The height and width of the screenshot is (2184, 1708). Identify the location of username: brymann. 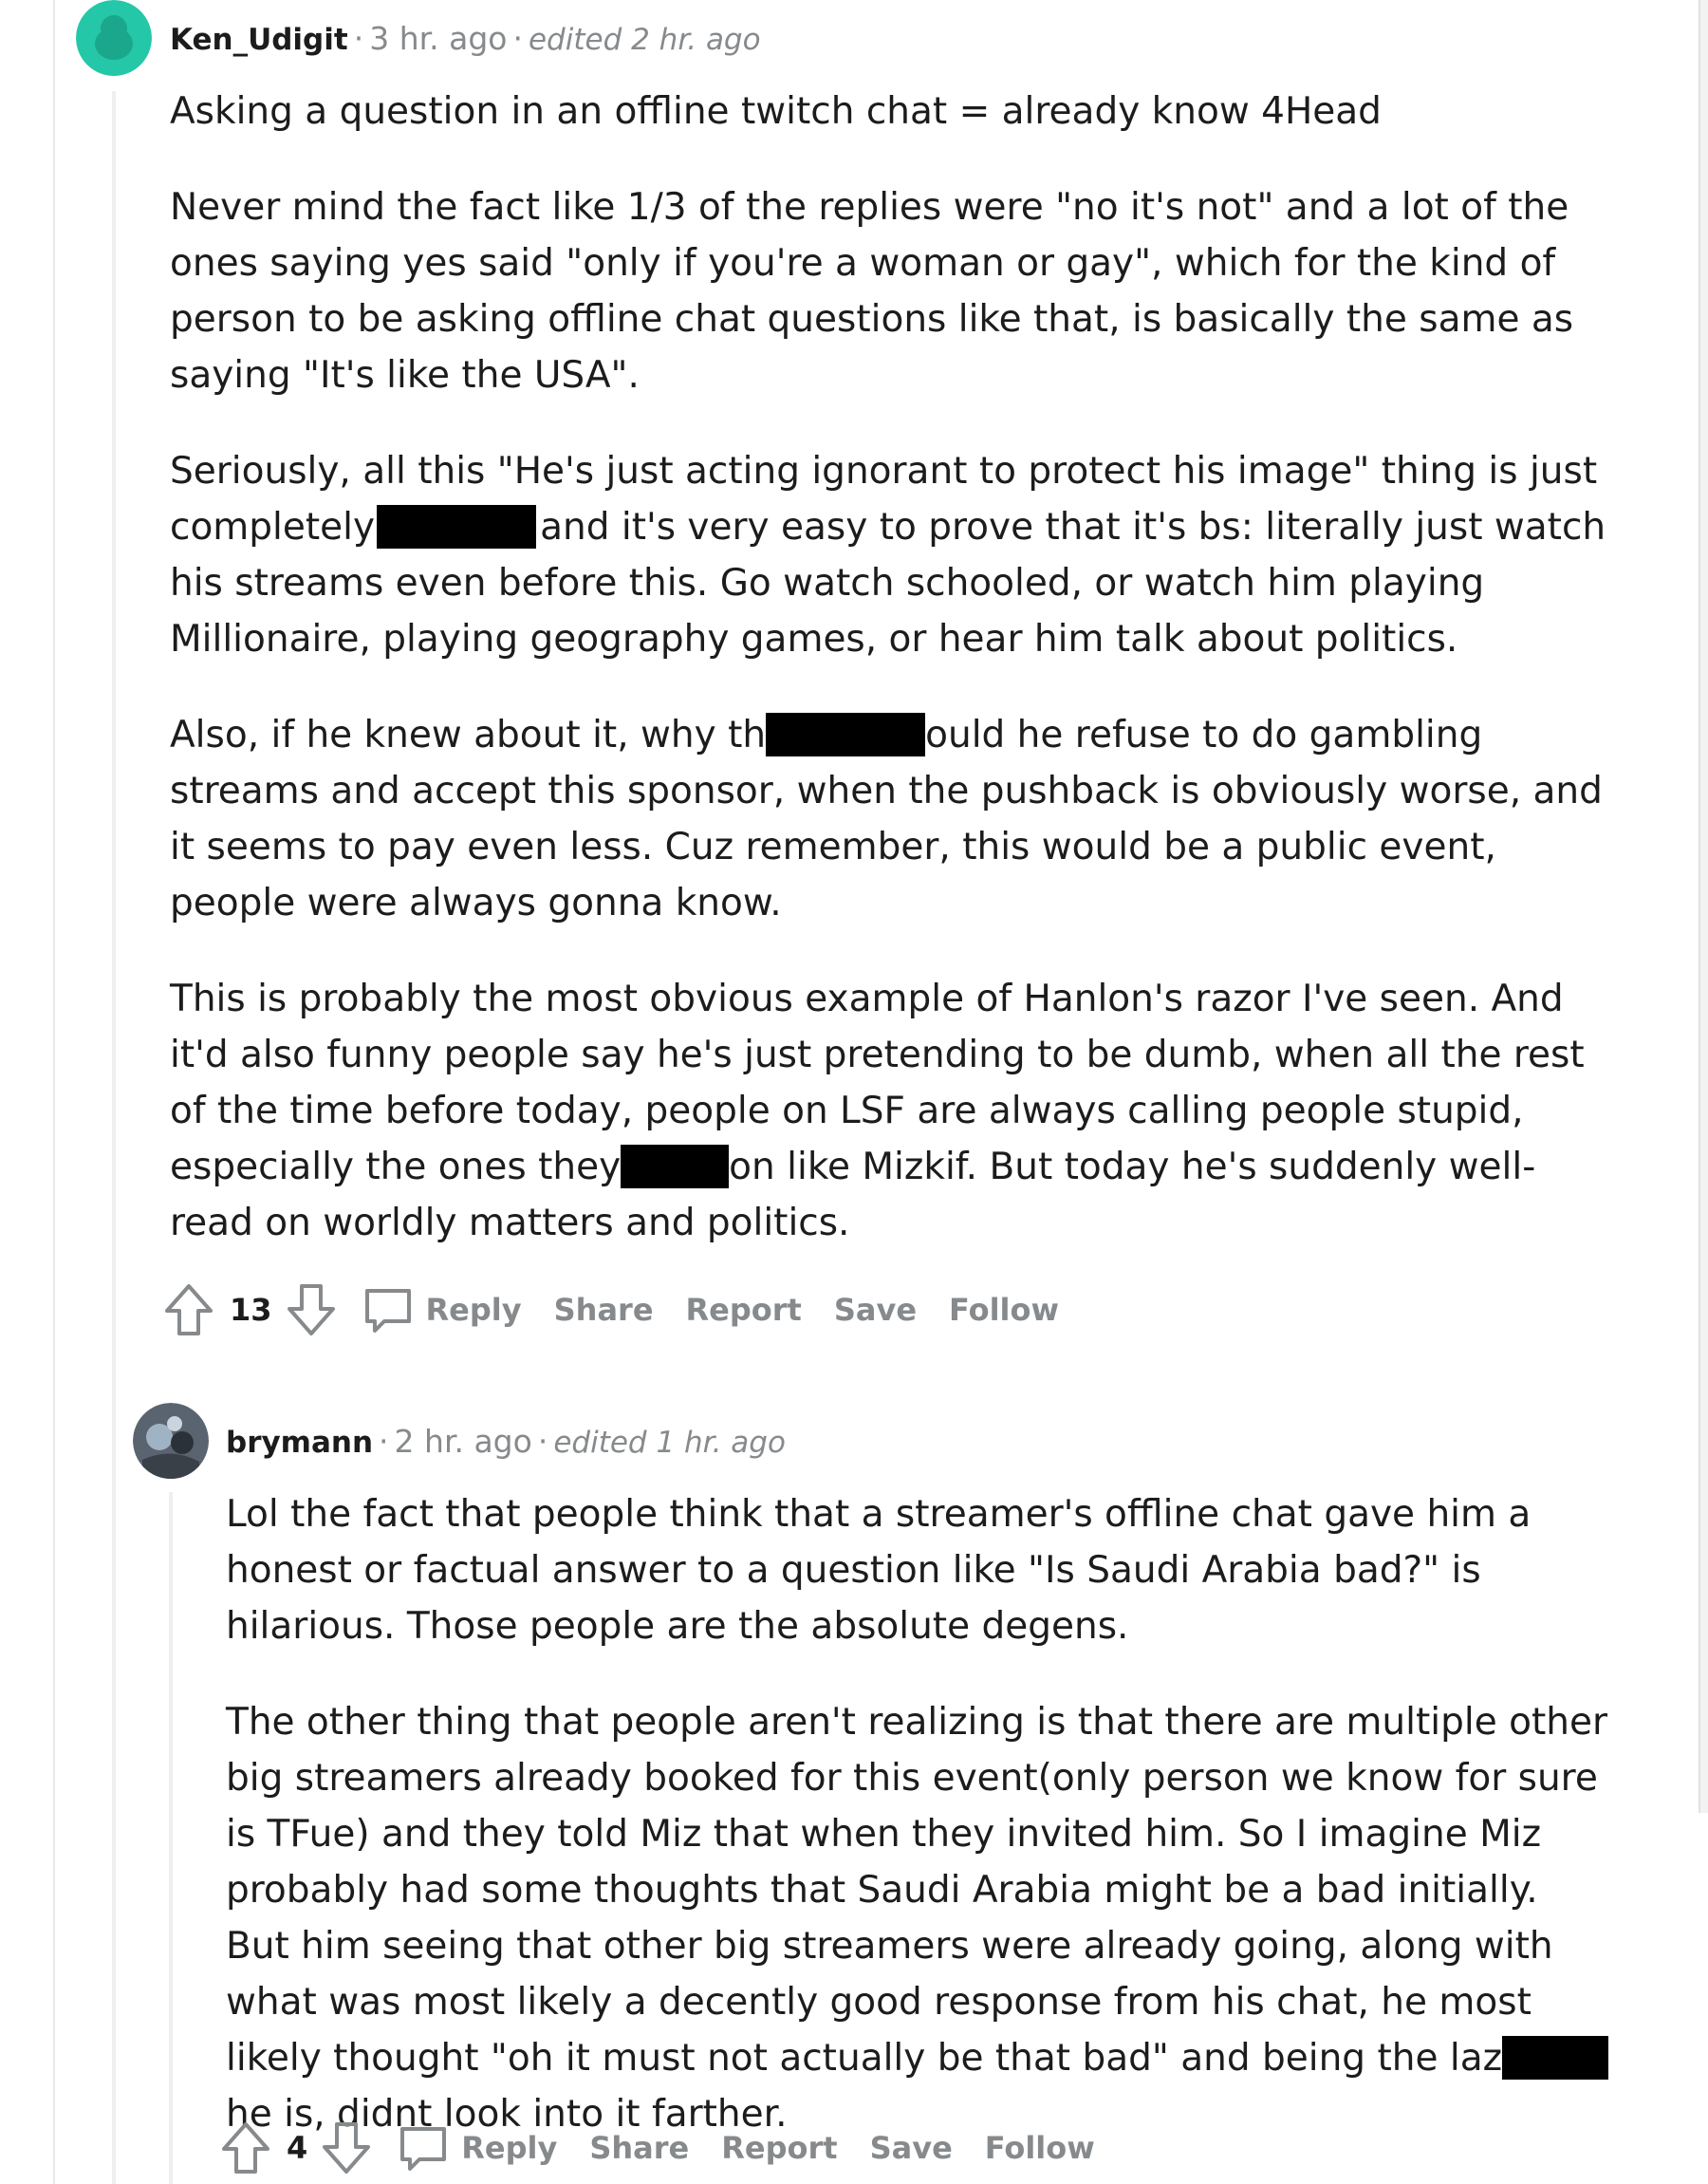
(299, 1443).